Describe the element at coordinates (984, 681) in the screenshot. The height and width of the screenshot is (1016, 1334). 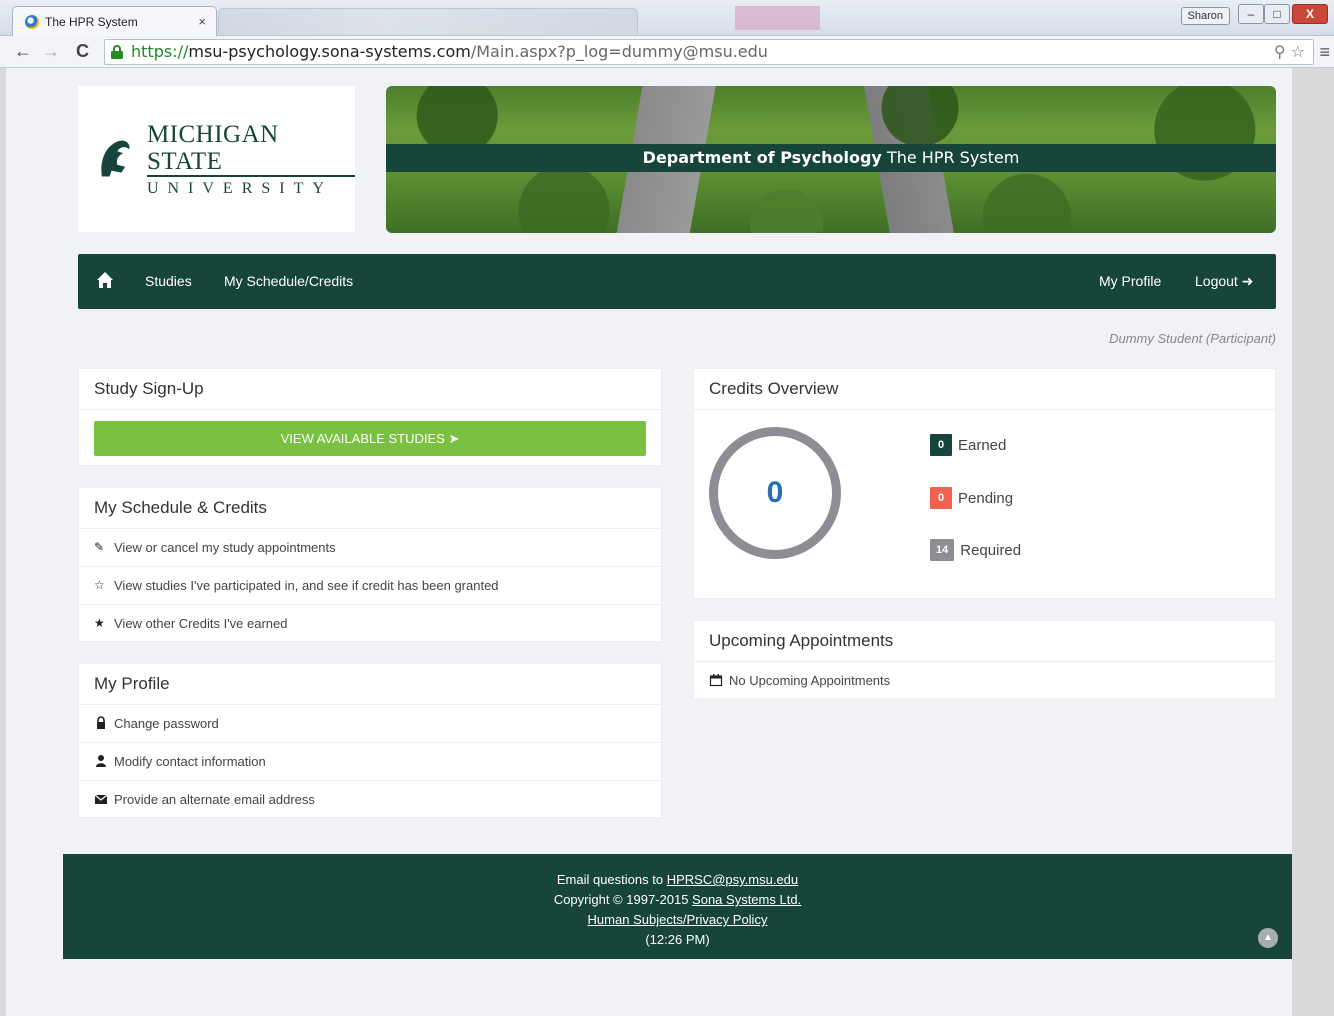
I see `empty-state: No Upcoming Appointments` at that location.